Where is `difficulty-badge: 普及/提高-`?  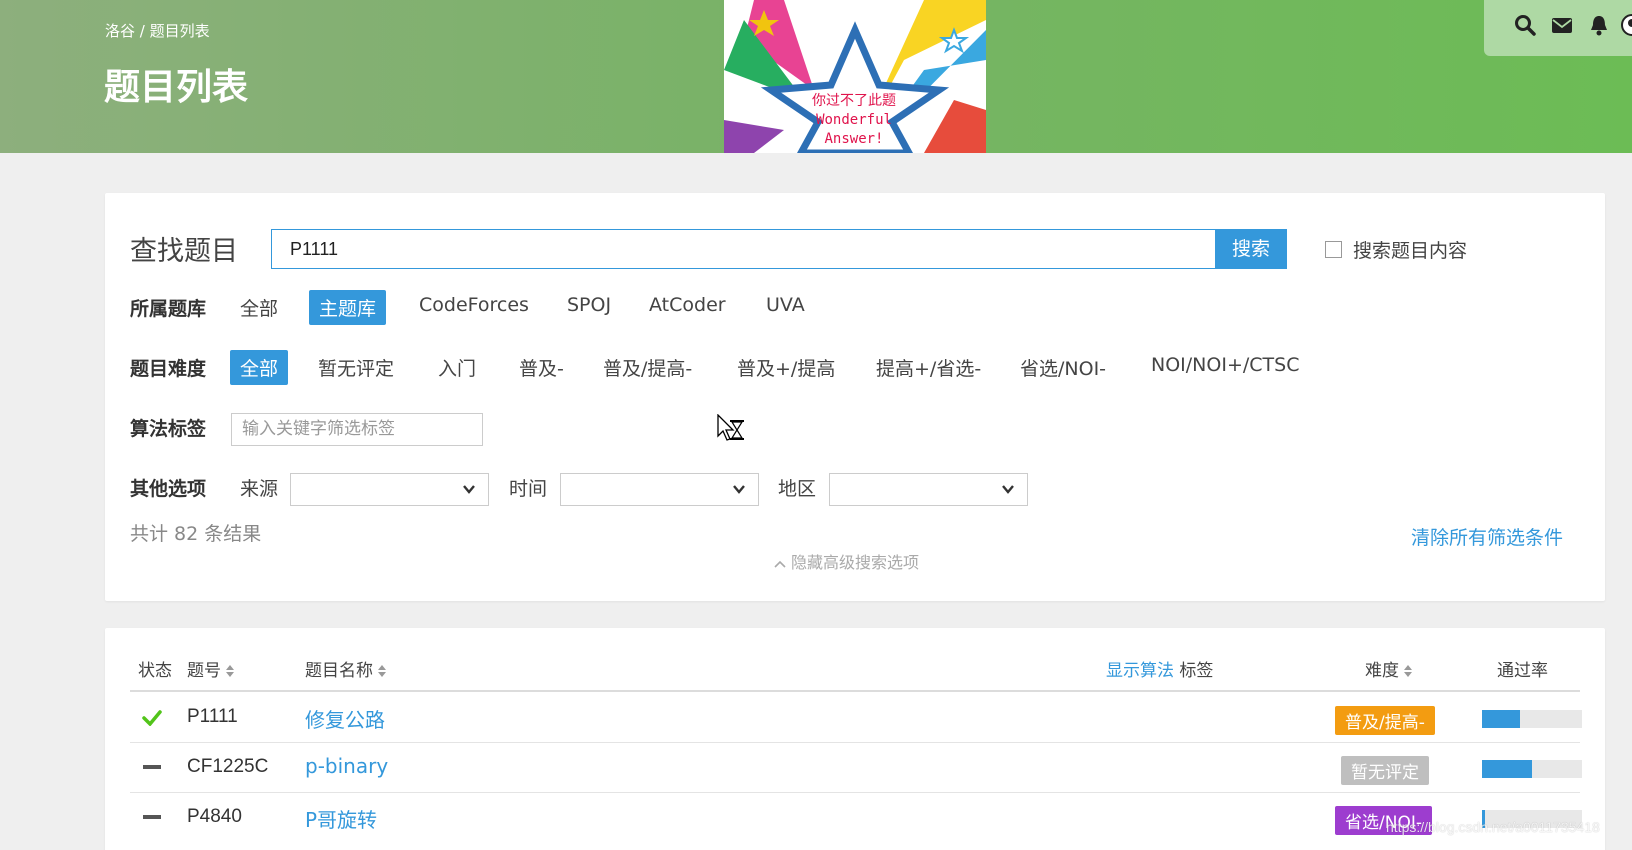 difficulty-badge: 普及/提高- is located at coordinates (1385, 720).